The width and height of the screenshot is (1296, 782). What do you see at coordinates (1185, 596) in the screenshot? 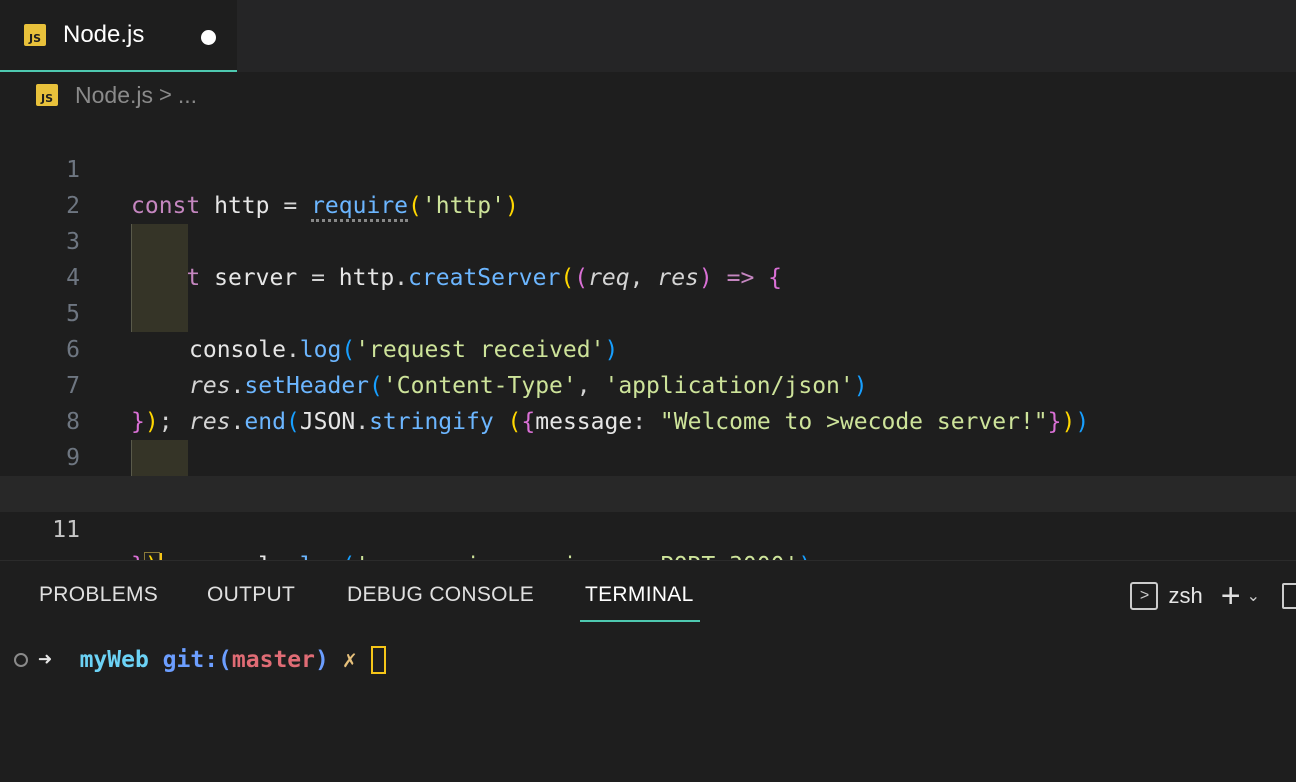
I see `terminal-shell-name: zsh` at bounding box center [1185, 596].